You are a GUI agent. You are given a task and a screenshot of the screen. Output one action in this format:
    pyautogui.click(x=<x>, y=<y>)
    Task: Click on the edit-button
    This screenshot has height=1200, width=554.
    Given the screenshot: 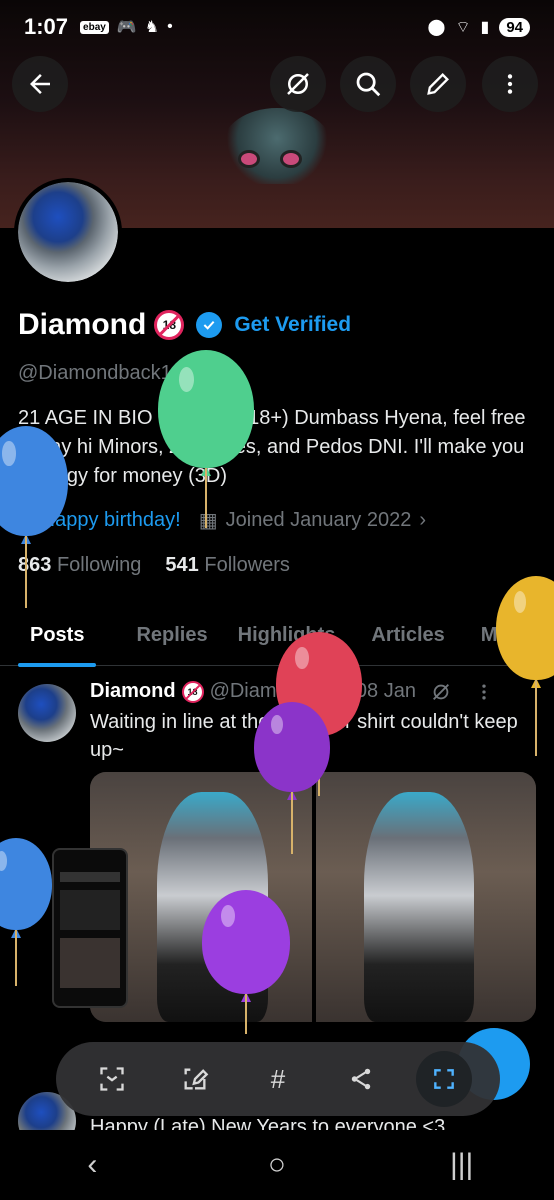 What is the action you would take?
    pyautogui.click(x=438, y=84)
    